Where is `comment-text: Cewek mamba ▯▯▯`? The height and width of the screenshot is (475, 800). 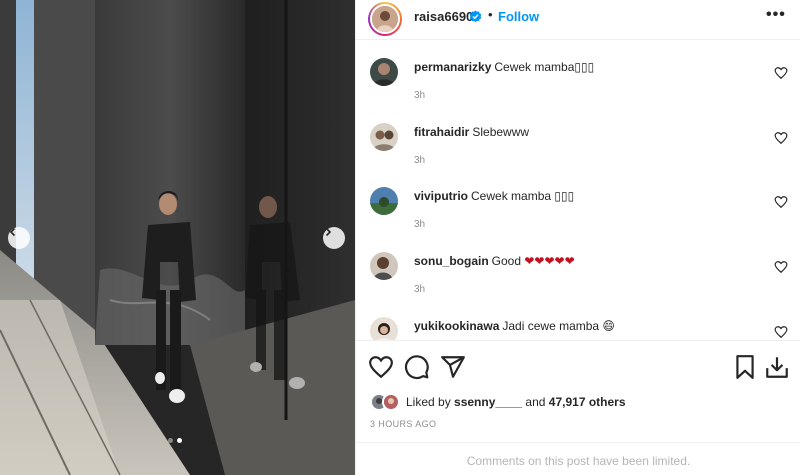
comment-text: Cewek mamba ▯▯▯ is located at coordinates (523, 196).